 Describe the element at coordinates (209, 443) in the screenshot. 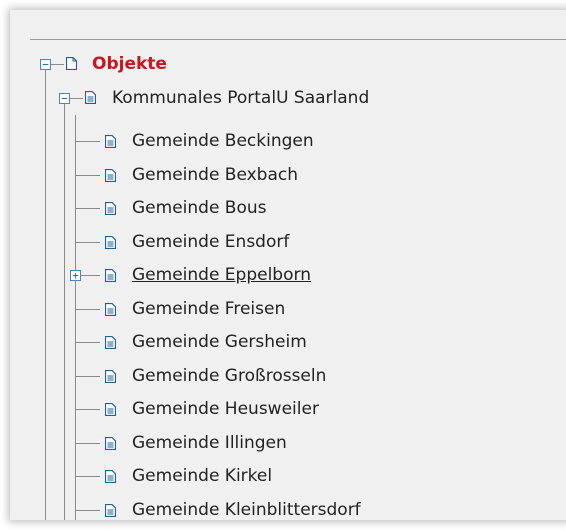

I see `tree-item-label: Gemeinde Illingen` at that location.